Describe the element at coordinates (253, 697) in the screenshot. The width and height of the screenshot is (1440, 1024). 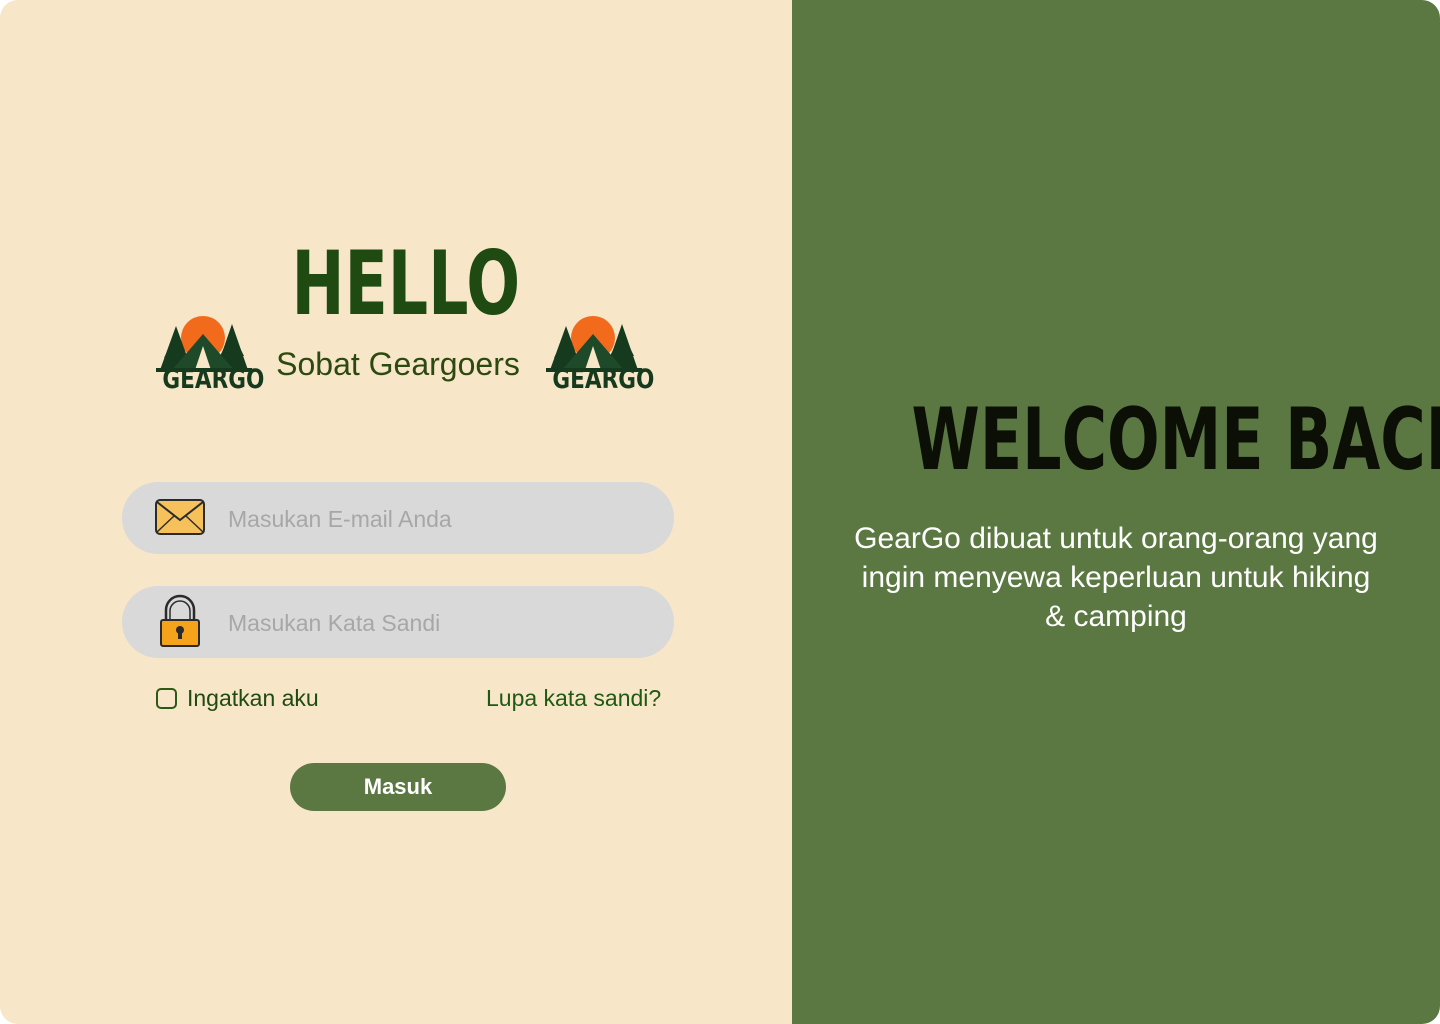
I see `remember-me-label: Ingatkan aku` at that location.